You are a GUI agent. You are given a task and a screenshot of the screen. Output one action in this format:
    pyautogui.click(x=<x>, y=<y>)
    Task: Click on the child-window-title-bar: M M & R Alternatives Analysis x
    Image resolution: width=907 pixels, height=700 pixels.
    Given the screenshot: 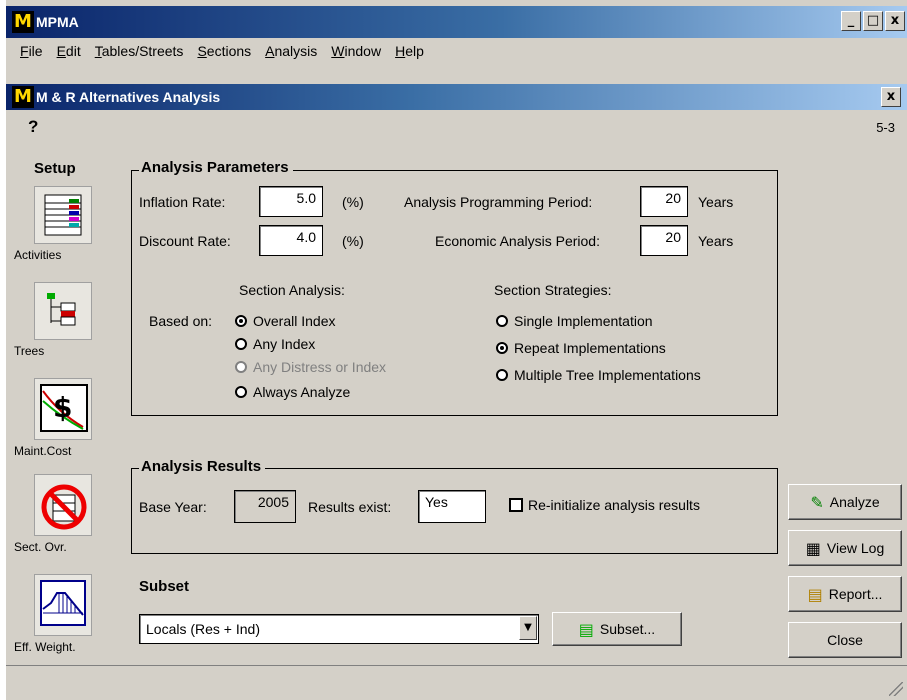 What is the action you would take?
    pyautogui.click(x=456, y=97)
    